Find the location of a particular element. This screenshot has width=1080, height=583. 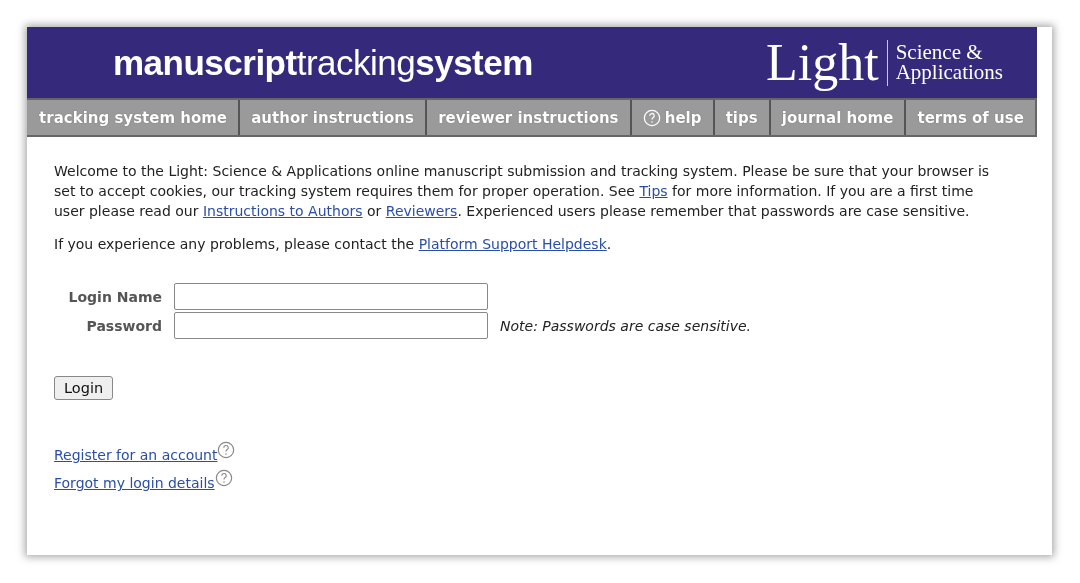

text-link: Register for an account is located at coordinates (136, 455).